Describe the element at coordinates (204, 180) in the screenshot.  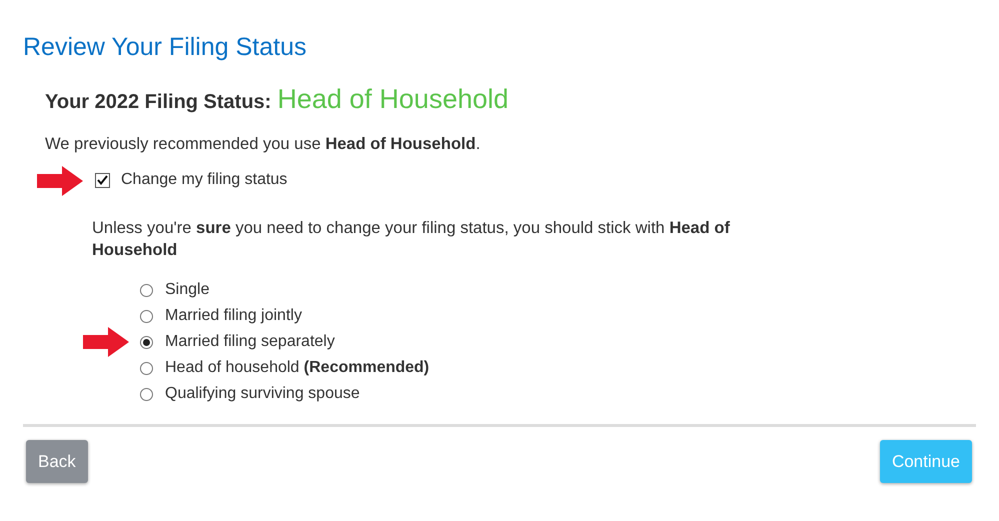
I see `checkbox-label: Change my filing status` at that location.